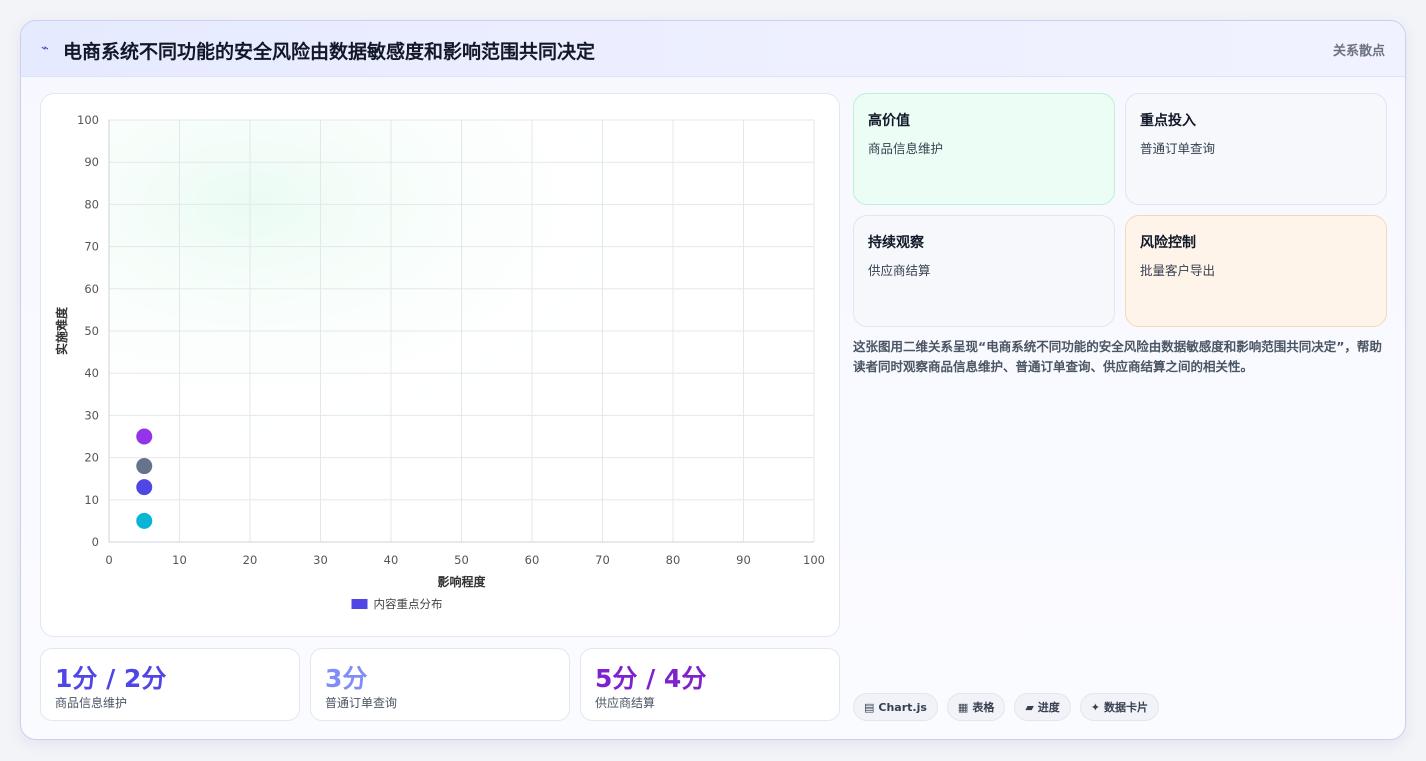  Describe the element at coordinates (250, 560) in the screenshot. I see `x-tick-label: 20` at that location.